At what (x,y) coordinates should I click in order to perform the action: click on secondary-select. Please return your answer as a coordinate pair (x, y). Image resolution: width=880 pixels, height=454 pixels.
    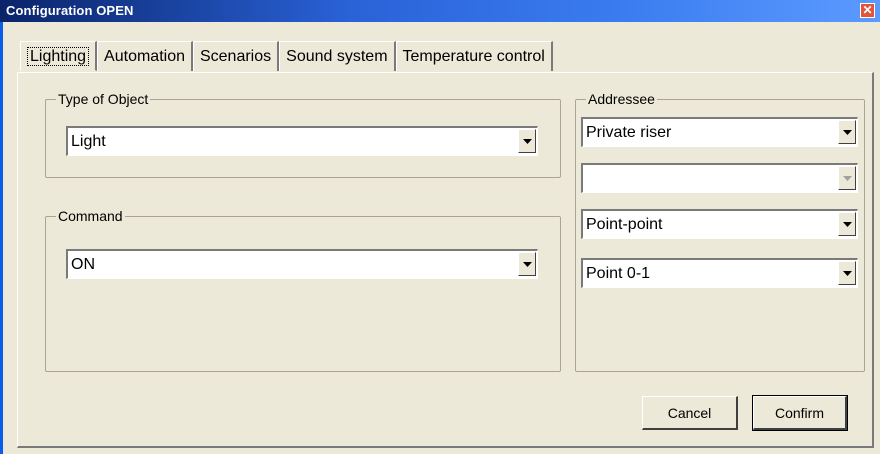
    Looking at the image, I should click on (719, 178).